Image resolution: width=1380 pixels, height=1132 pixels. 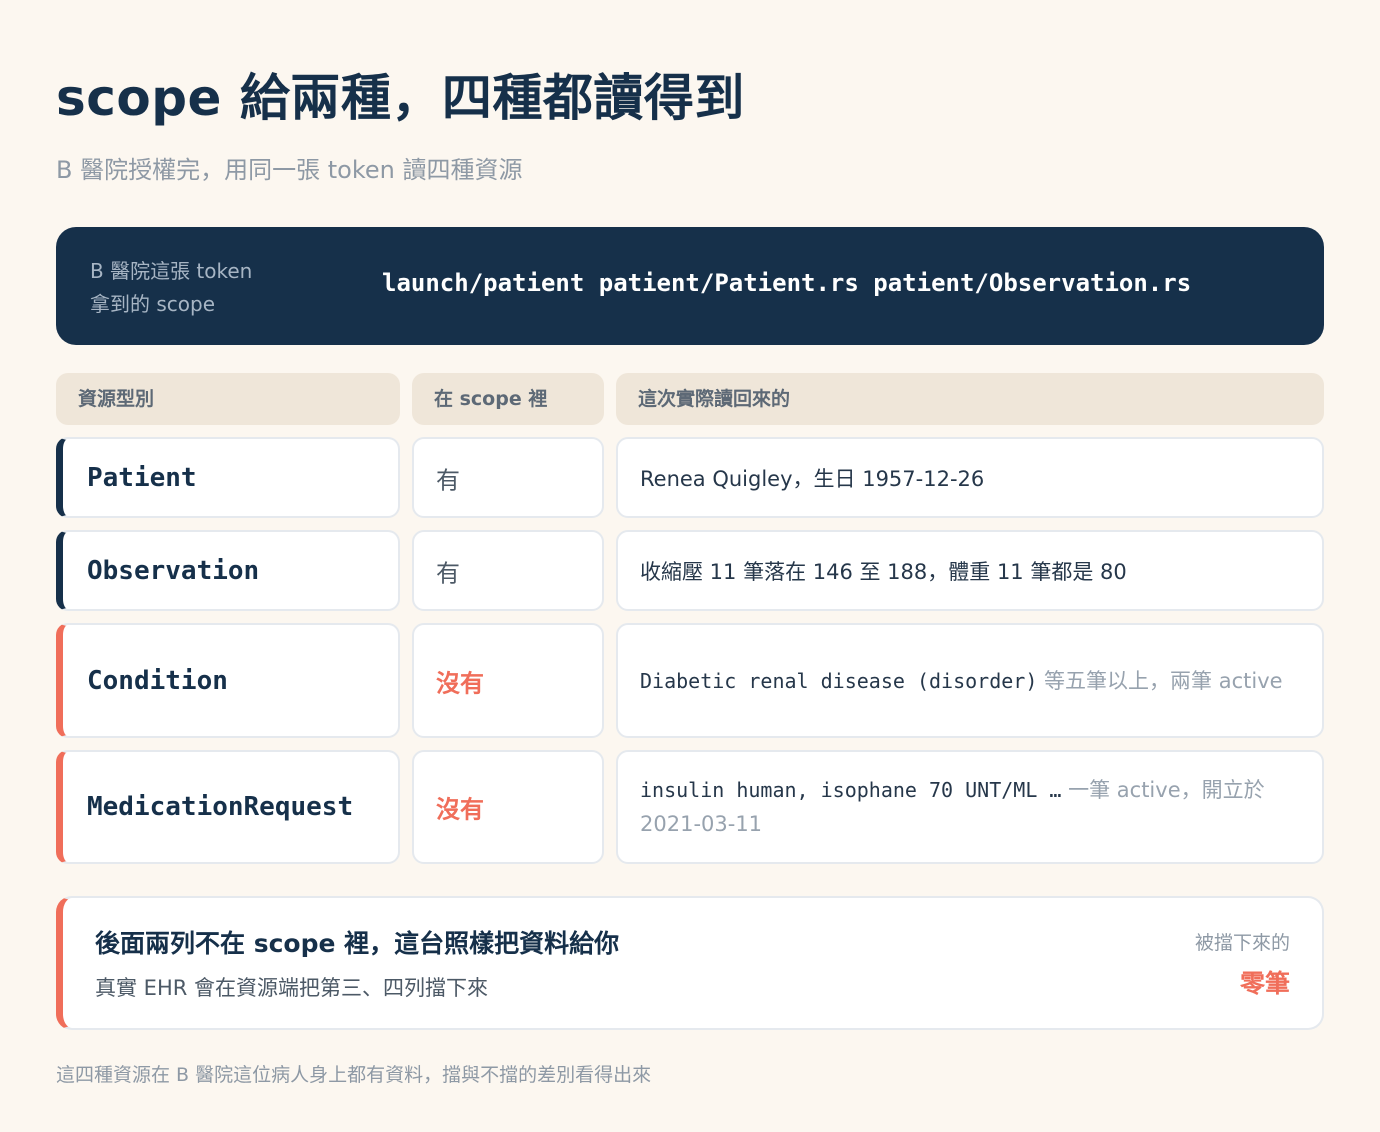 I want to click on table-row-observation-result: 收縮壓 11 筆落在 146 至 188，體重 11 筆都是 80, so click(x=970, y=570).